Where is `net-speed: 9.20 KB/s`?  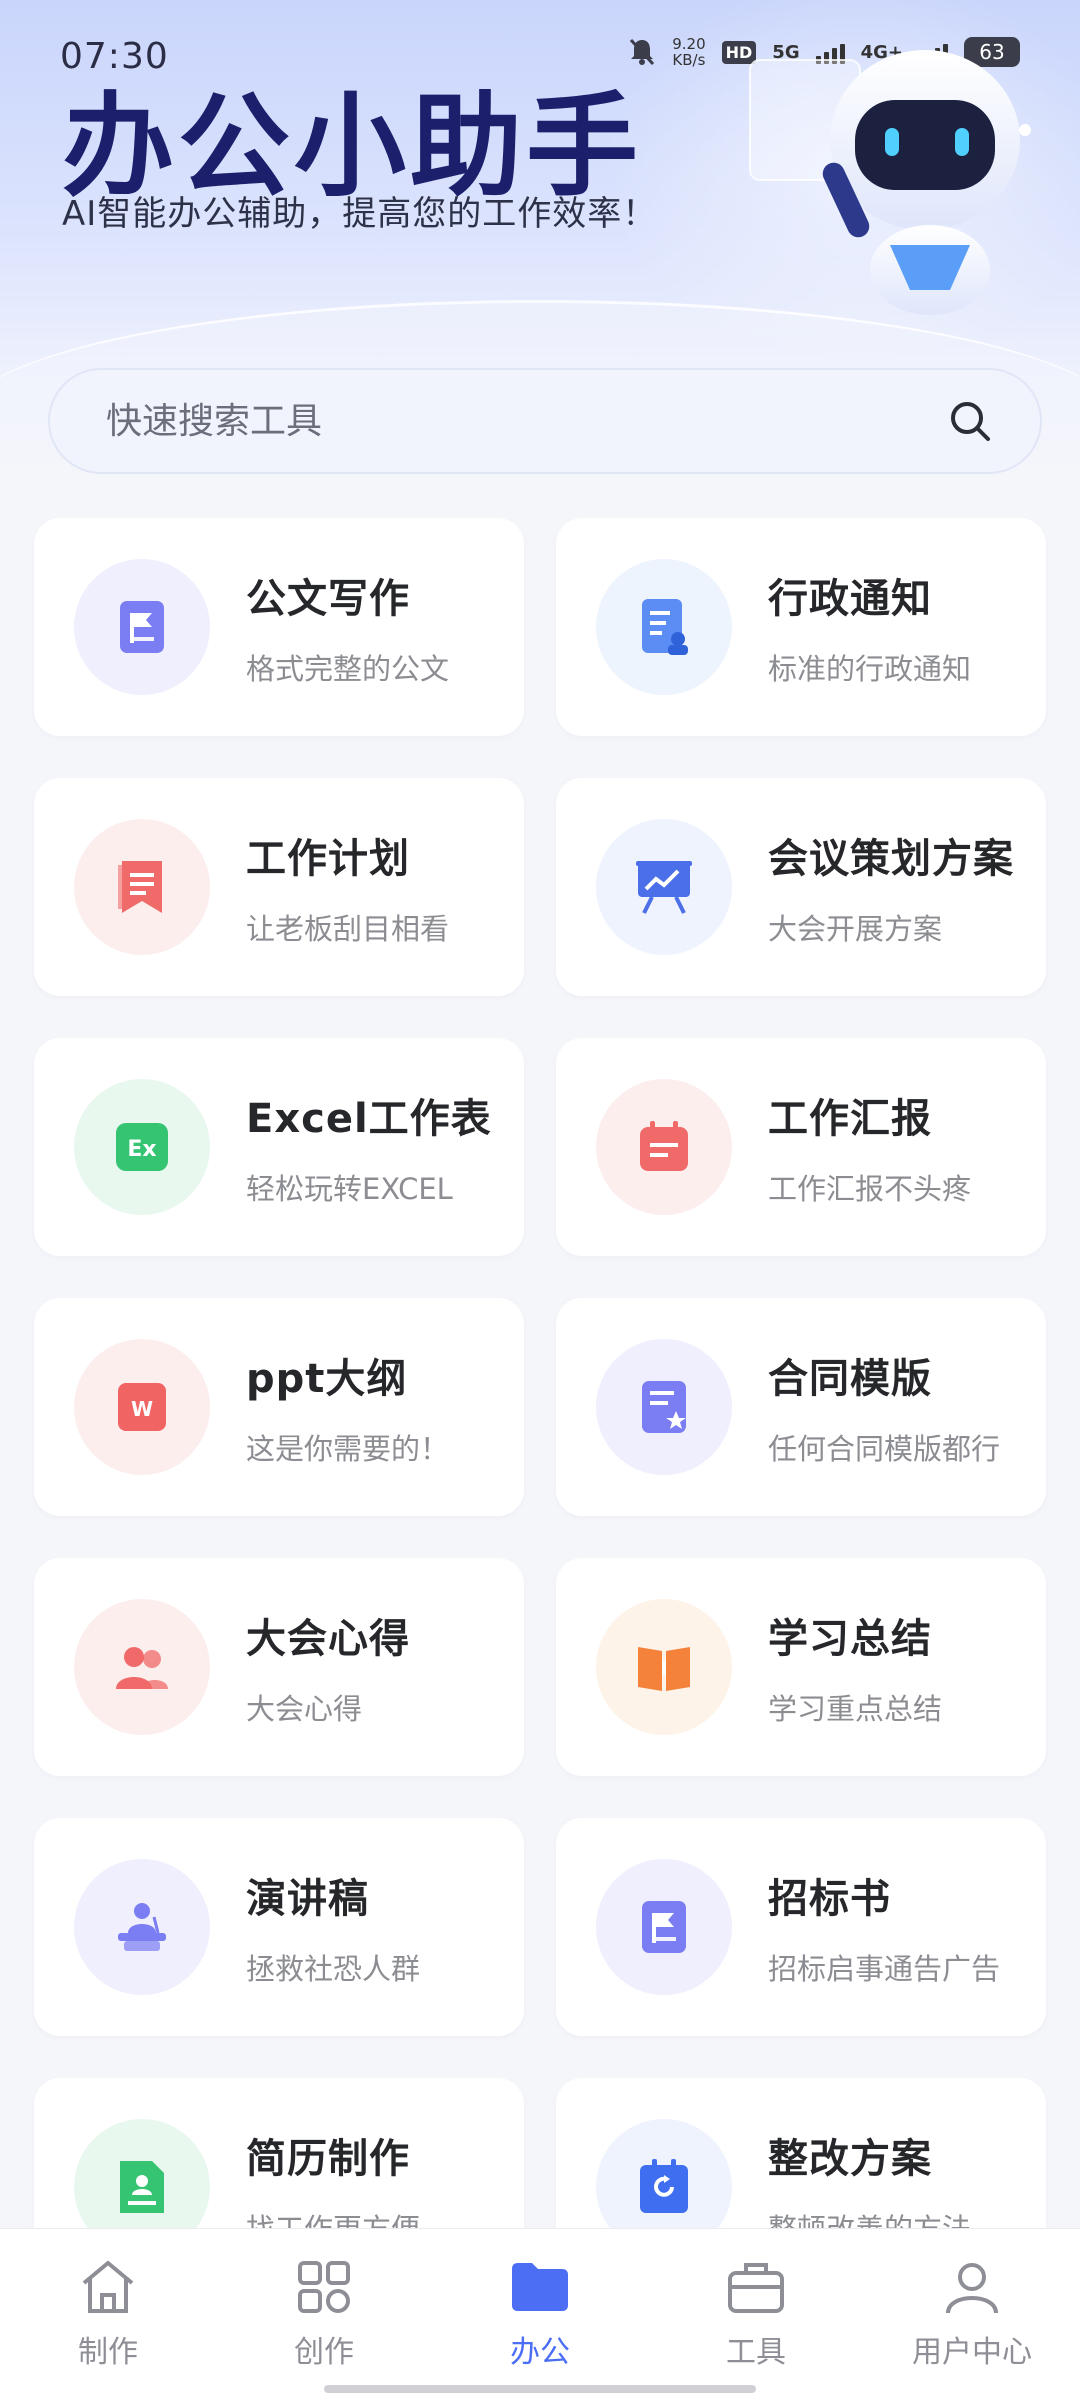 net-speed: 9.20 KB/s is located at coordinates (688, 52).